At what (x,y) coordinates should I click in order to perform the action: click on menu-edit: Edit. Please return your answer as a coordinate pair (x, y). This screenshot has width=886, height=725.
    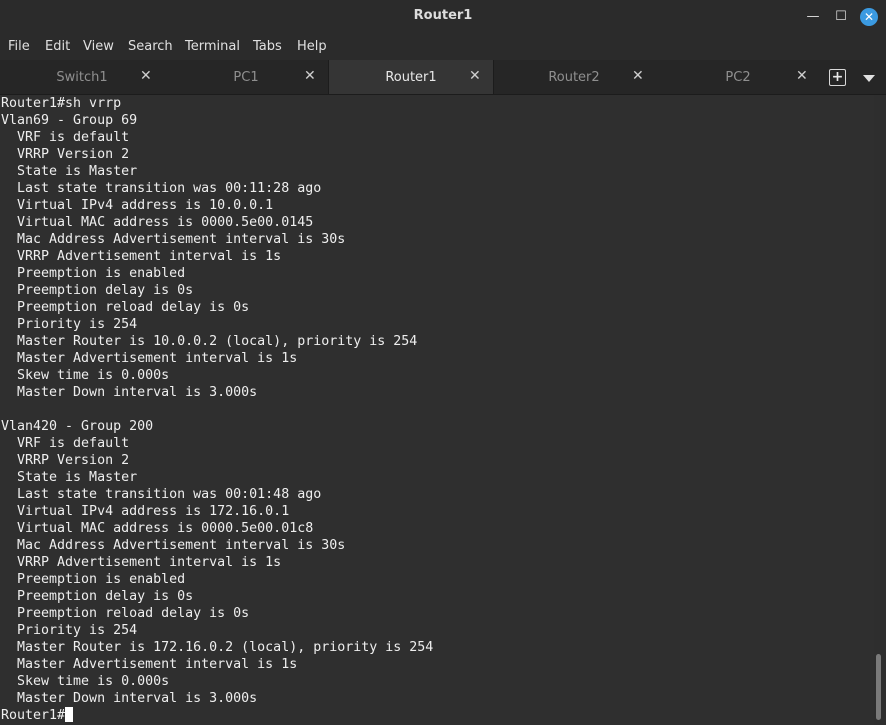
    Looking at the image, I should click on (57, 46).